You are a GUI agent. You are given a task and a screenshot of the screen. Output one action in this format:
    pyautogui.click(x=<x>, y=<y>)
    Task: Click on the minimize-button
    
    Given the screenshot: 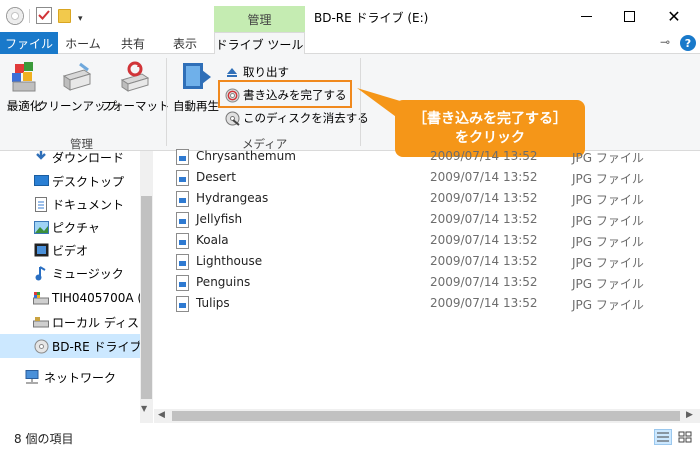 What is the action you would take?
    pyautogui.click(x=586, y=16)
    